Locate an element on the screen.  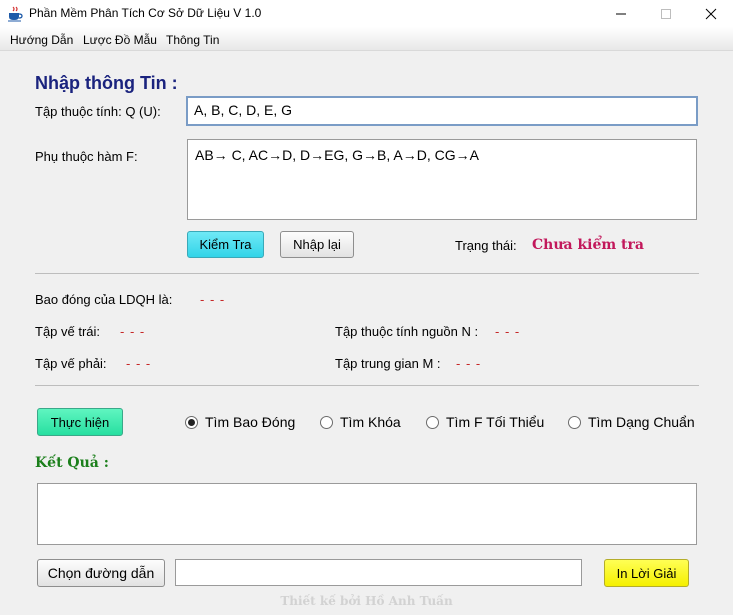
fd-label: Phụ thuộc hàm F: is located at coordinates (86, 156).